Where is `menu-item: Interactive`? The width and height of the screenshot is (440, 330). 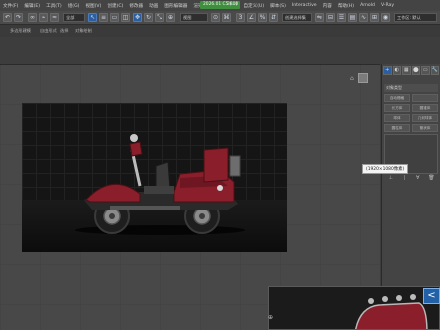
menu-item: Interactive is located at coordinates (304, 5).